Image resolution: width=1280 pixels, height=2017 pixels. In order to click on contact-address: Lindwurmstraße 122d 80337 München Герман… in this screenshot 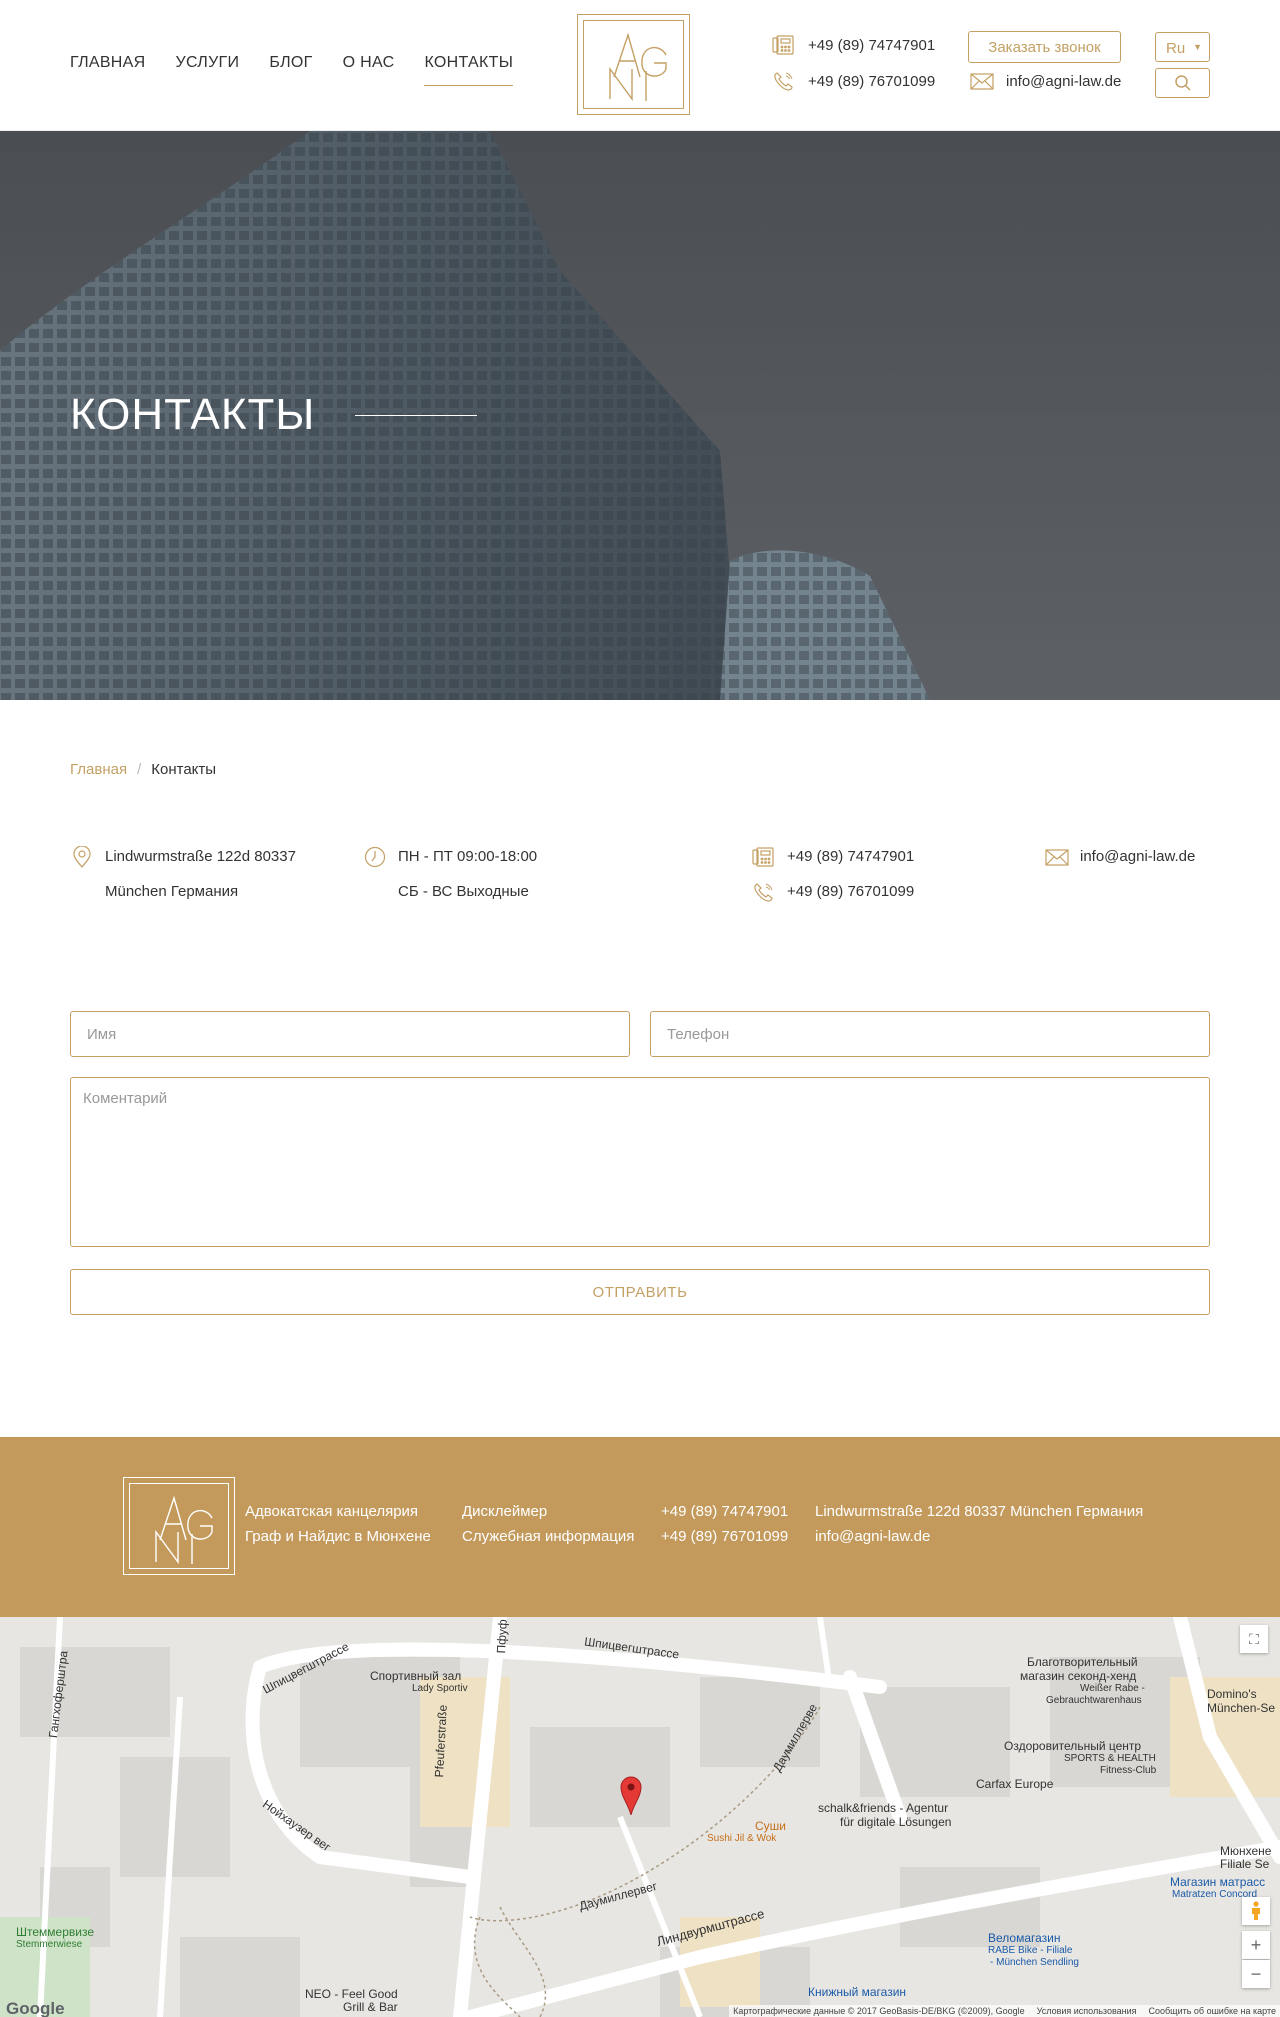, I will do `click(200, 874)`.